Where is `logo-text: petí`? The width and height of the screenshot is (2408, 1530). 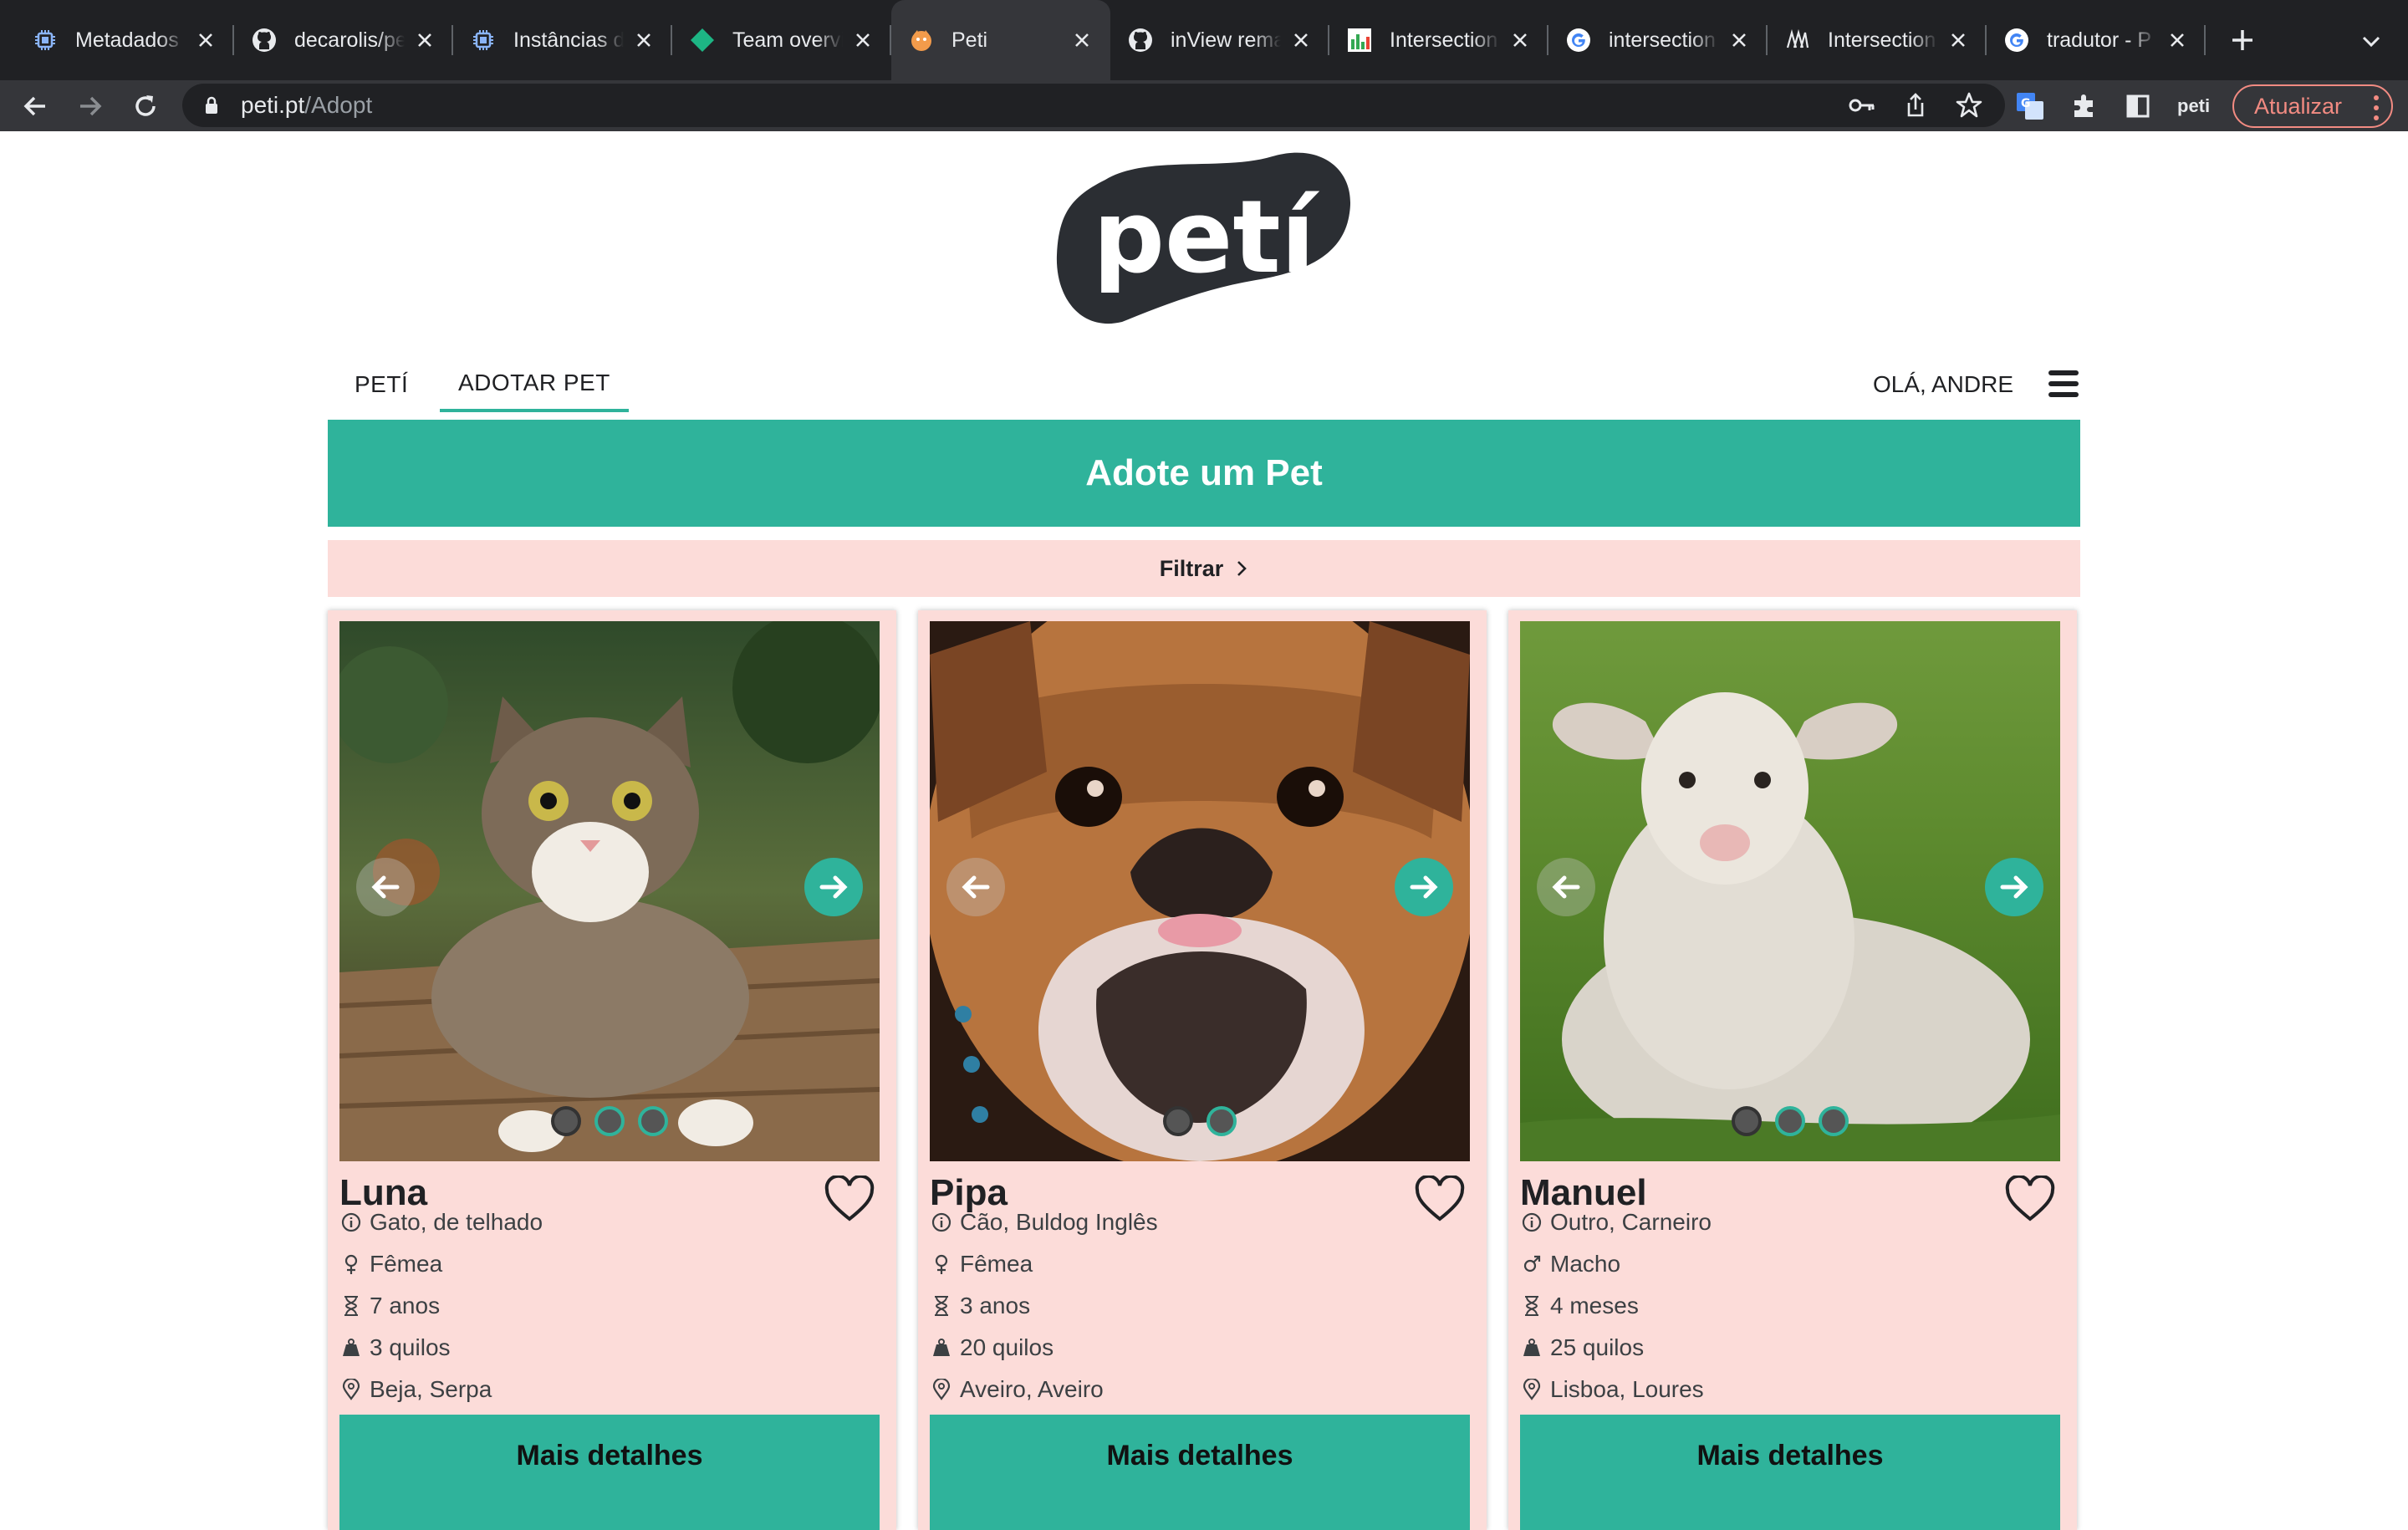 logo-text: petí is located at coordinates (1206, 238).